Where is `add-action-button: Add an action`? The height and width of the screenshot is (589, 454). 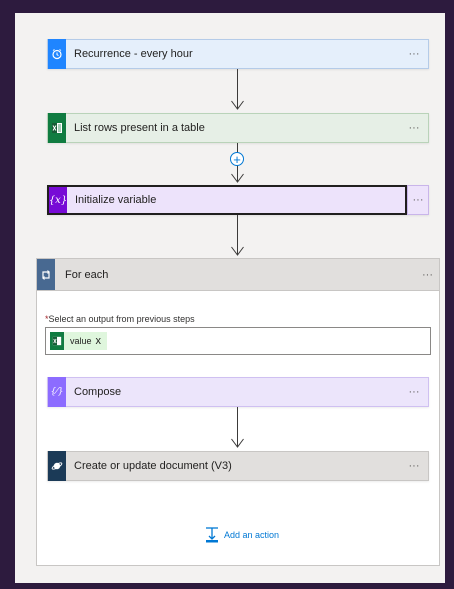
add-action-button: Add an action is located at coordinates (242, 535).